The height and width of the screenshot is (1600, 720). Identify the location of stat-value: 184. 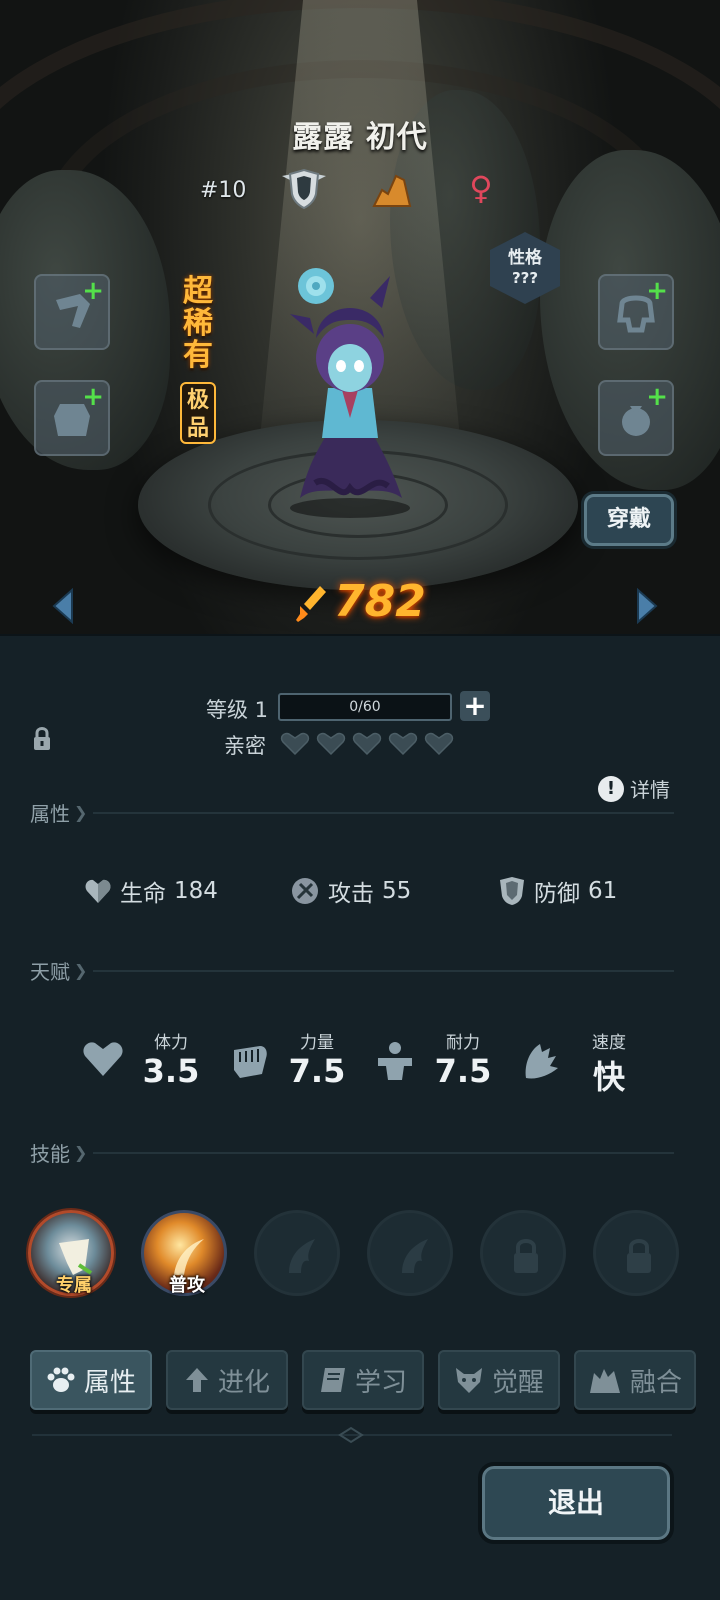
(196, 891).